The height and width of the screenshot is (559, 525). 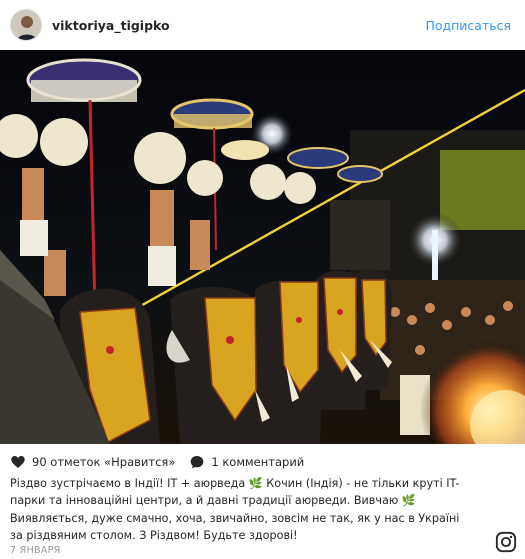 I want to click on follow-button: Подписаться, so click(x=468, y=25).